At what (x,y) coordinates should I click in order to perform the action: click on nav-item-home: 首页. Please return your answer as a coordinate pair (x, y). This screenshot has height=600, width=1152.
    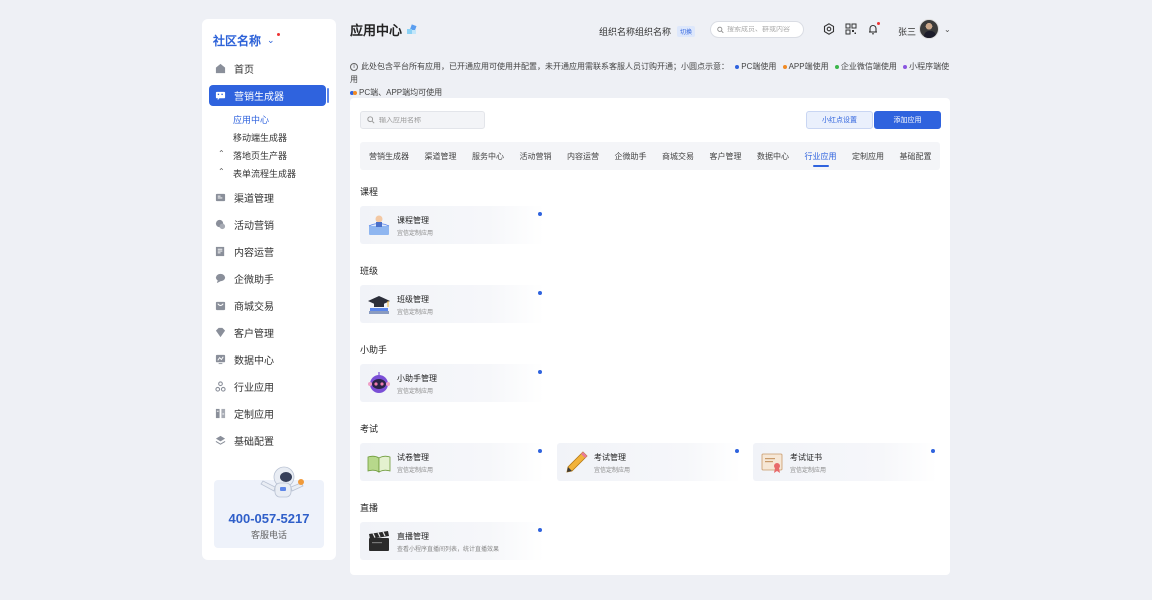
    Looking at the image, I should click on (267, 68).